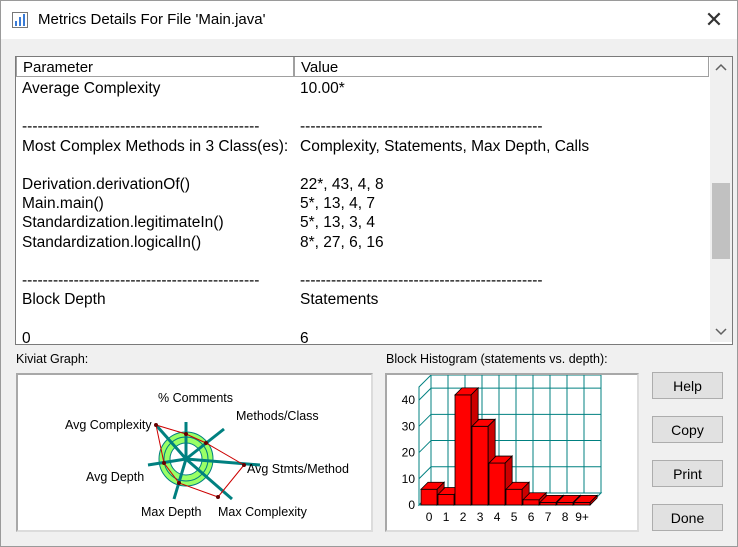  I want to click on value-cell: Statements, so click(339, 300).